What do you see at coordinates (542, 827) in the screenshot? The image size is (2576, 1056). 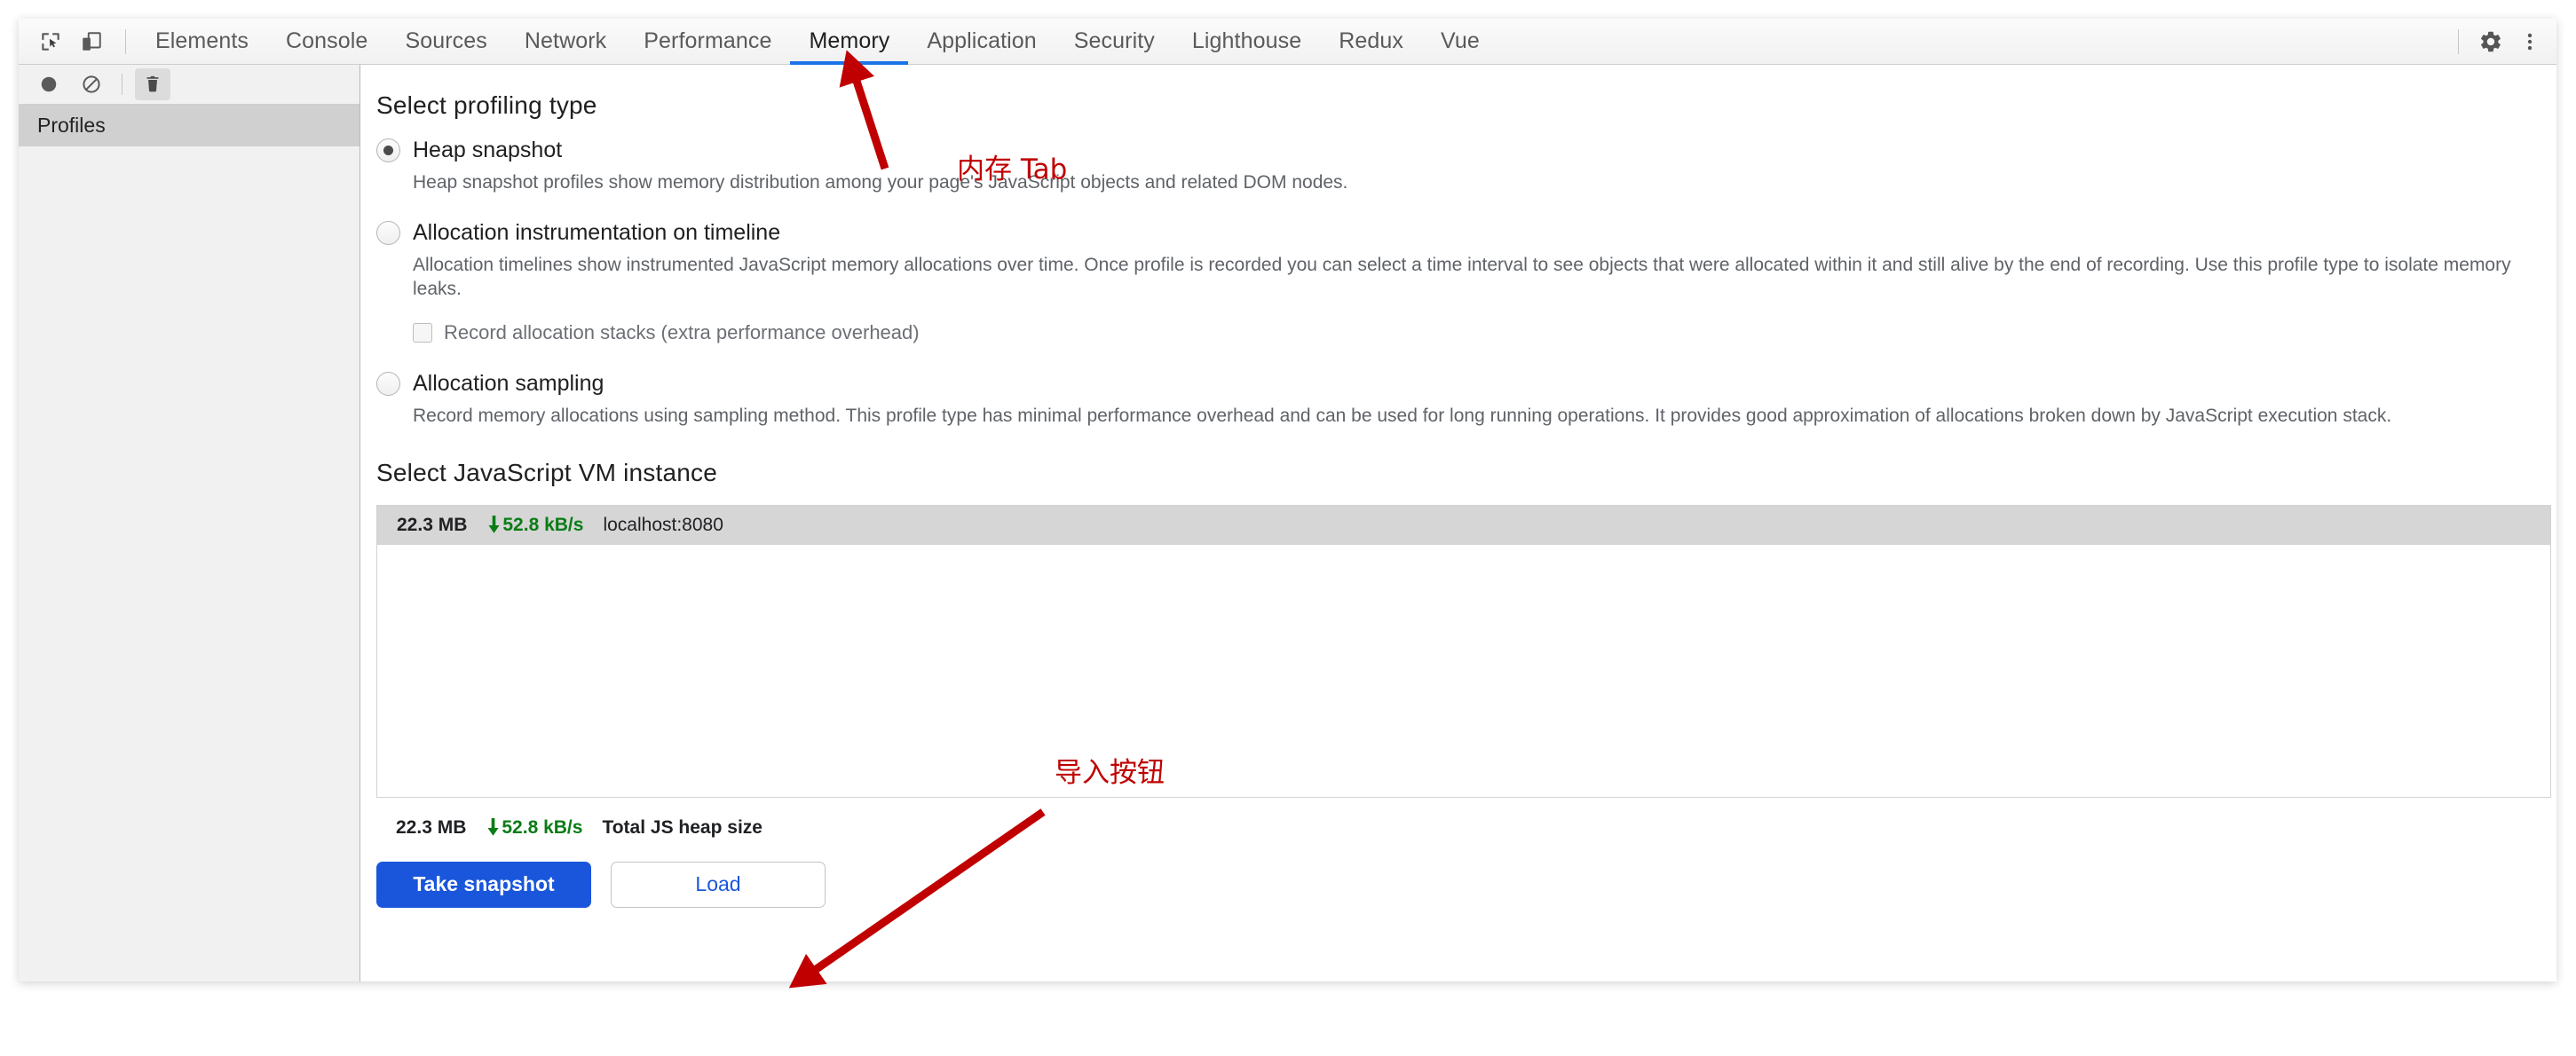 I see `total-rate-value: 52.8 kB/s` at bounding box center [542, 827].